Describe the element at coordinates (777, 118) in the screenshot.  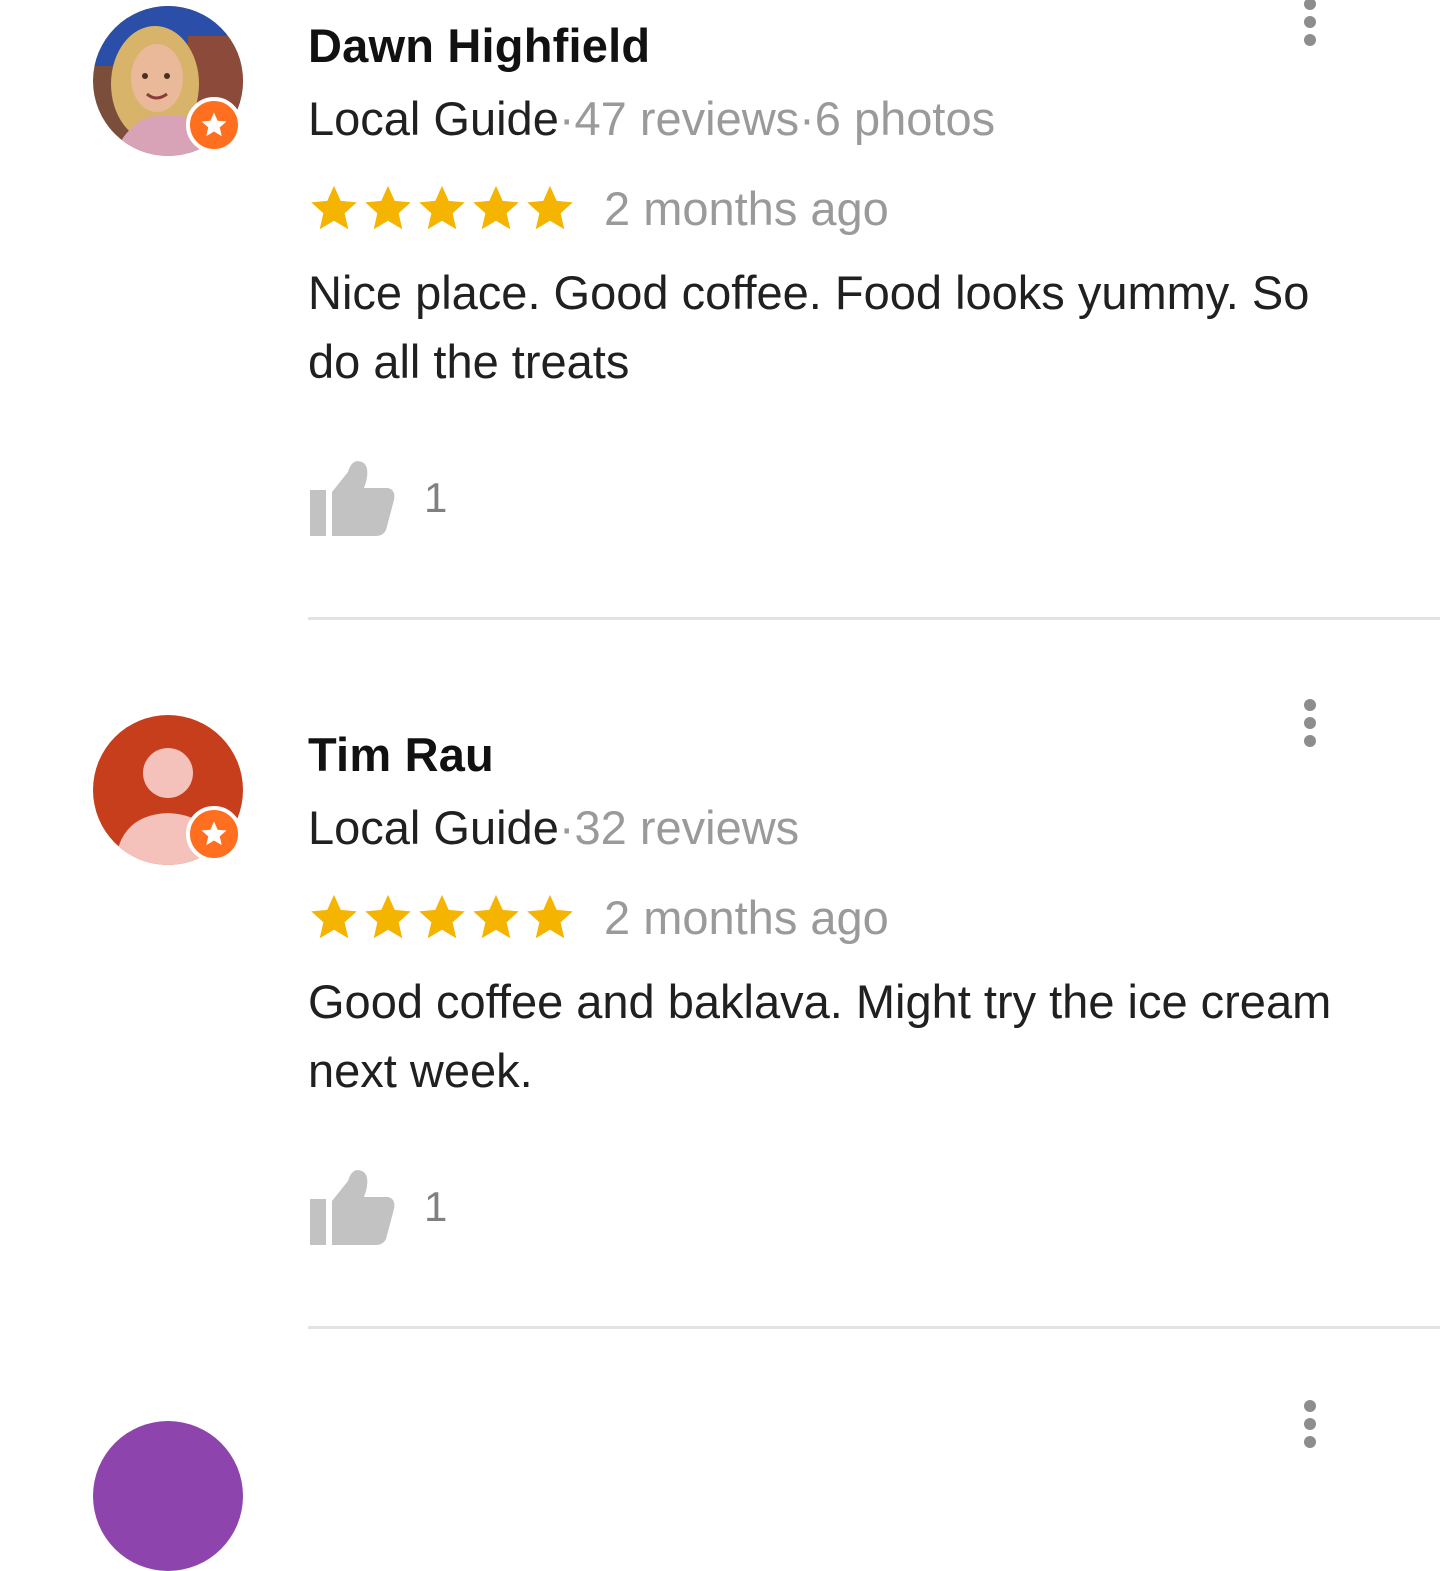
I see `reviewer-stats: ·47 reviews·6 photos` at that location.